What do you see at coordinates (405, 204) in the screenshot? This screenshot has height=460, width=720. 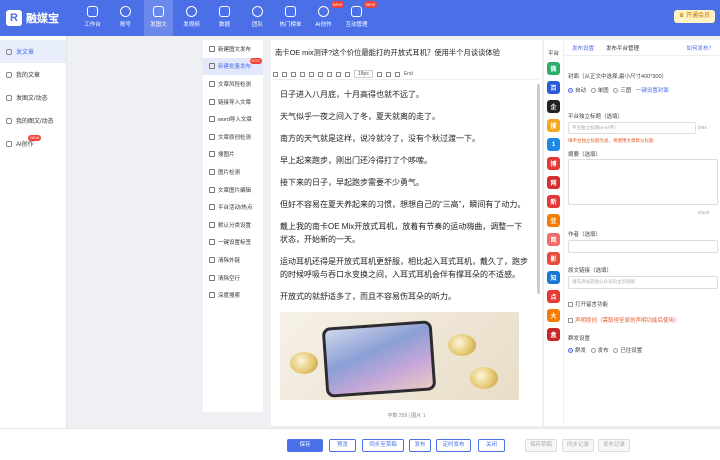 I see `paragraph: 但好不容易在夏天养起来的习惯，想想自己的“三高”，瞬间有了动力。` at bounding box center [405, 204].